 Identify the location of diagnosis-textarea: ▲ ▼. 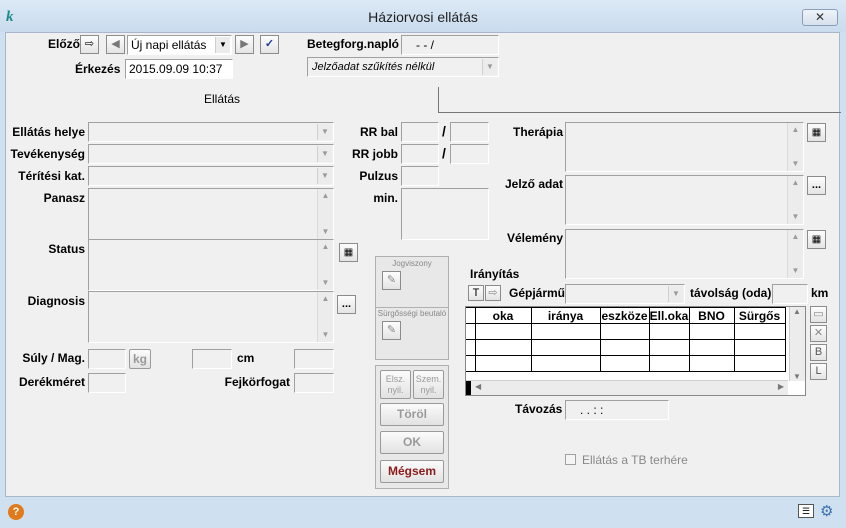
(211, 317).